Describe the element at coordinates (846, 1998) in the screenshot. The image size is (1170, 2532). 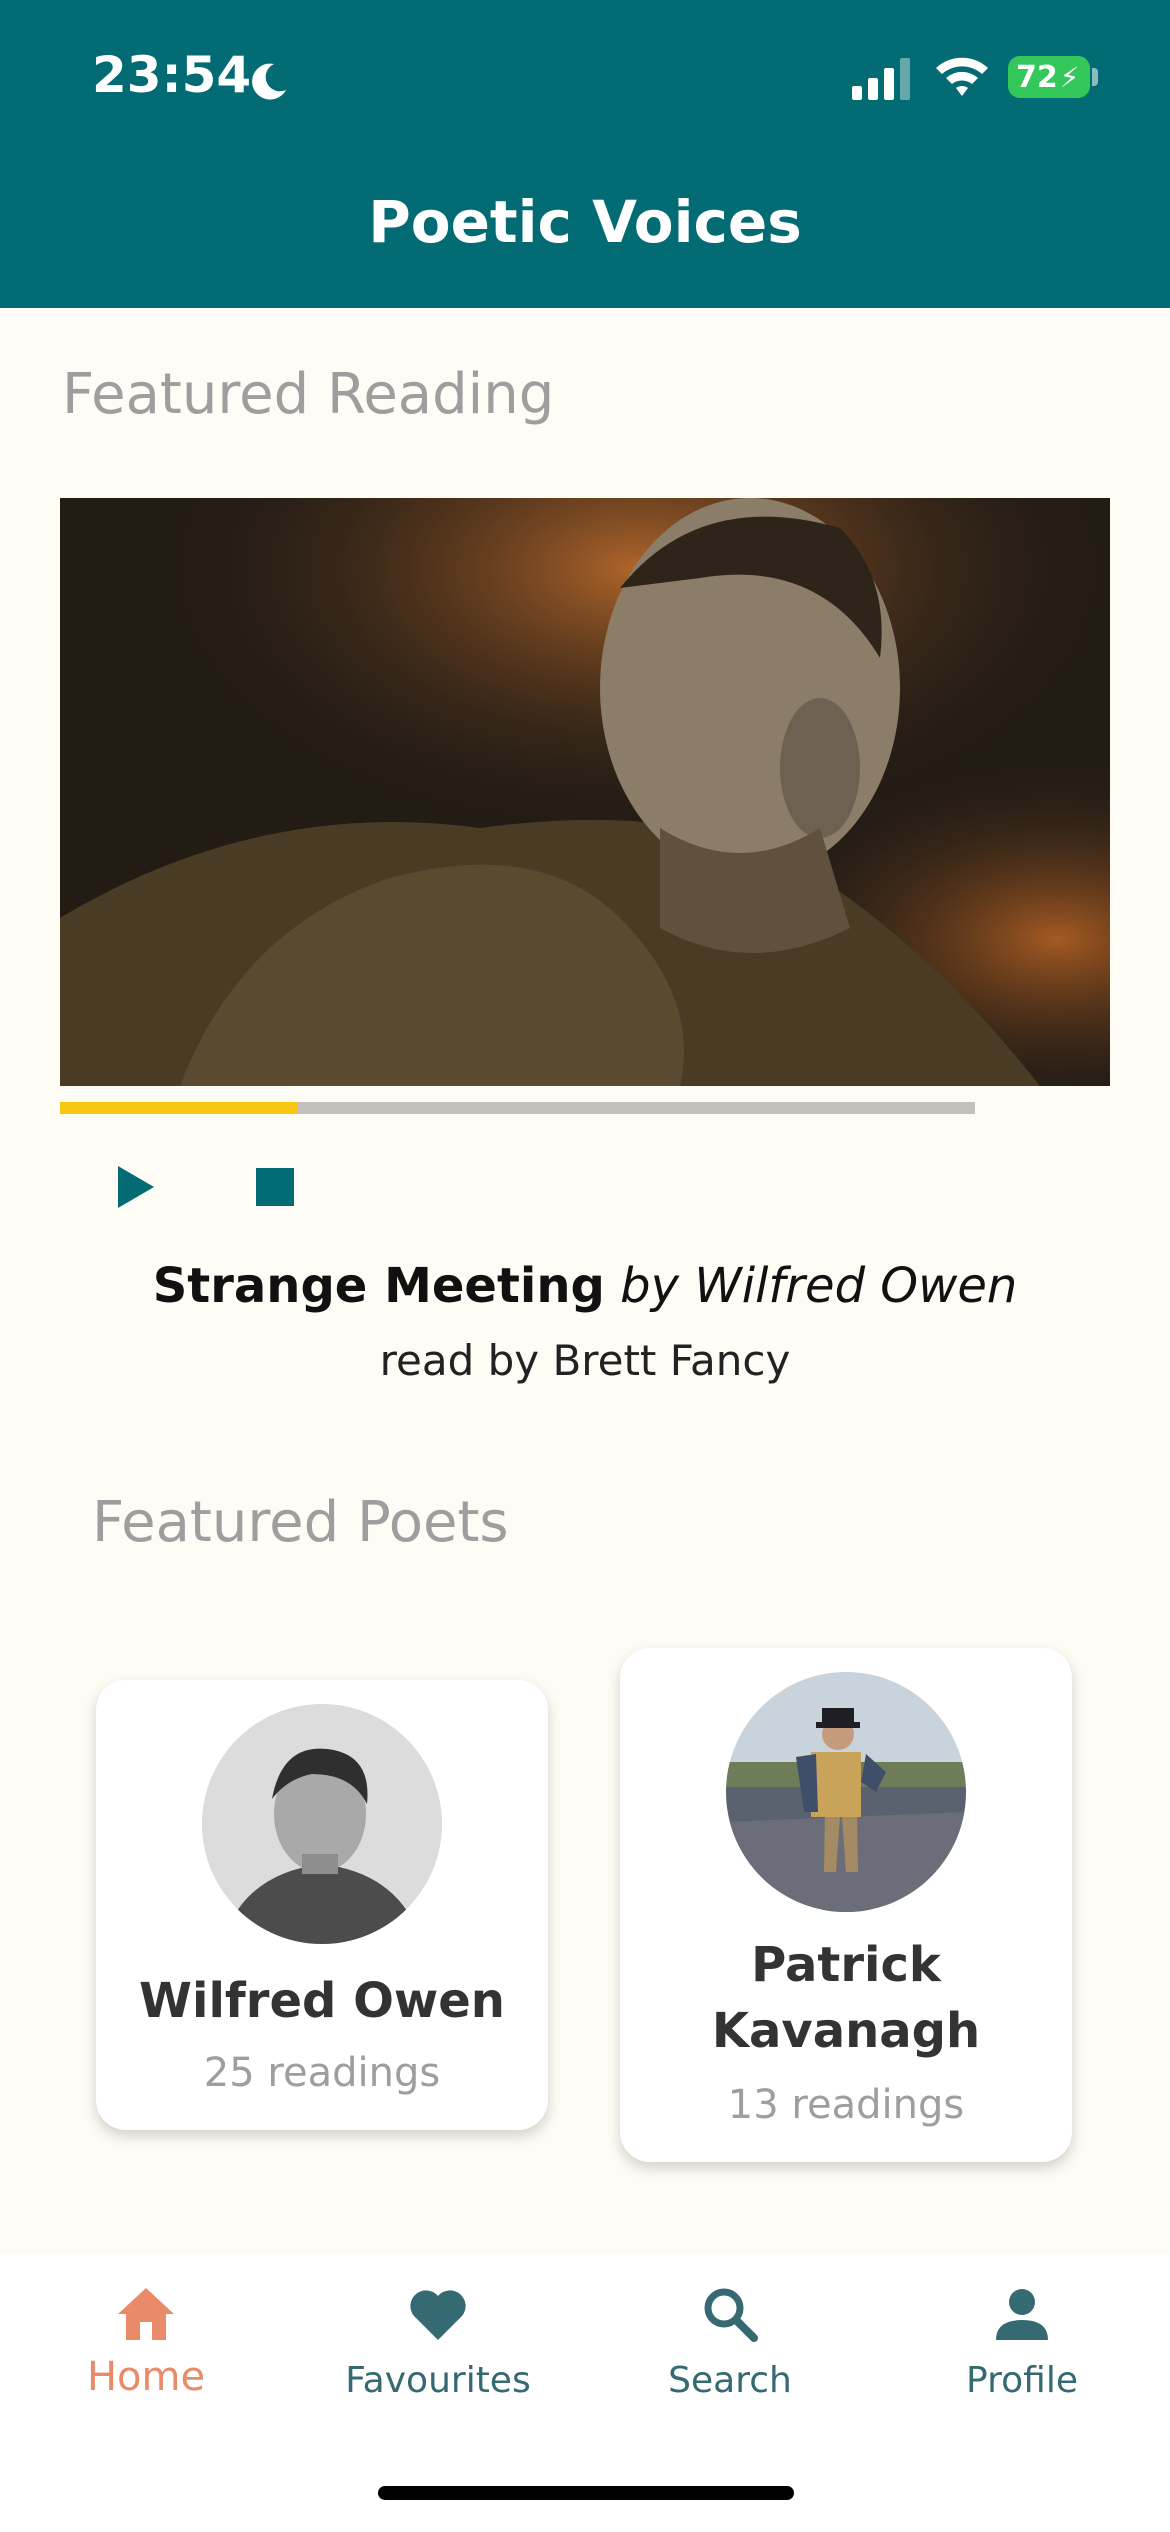
I see `poet-name: Patrick Kavanagh` at that location.